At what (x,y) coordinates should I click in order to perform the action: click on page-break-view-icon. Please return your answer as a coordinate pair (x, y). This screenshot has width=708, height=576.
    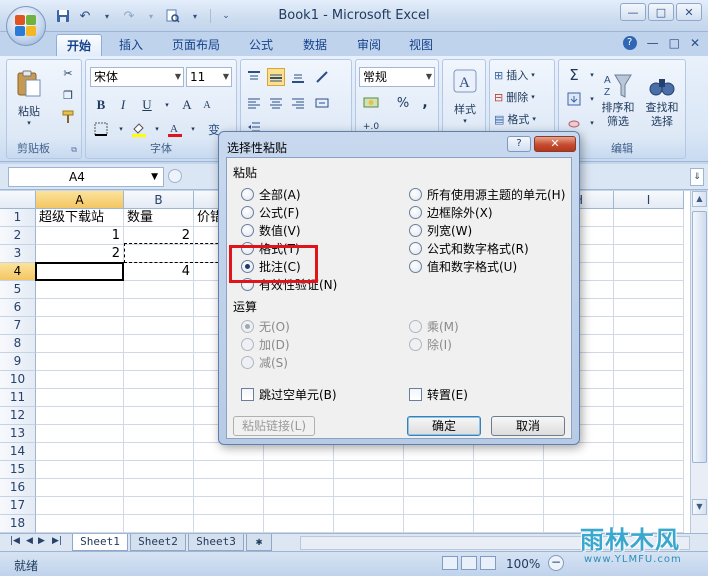
    Looking at the image, I should click on (488, 563).